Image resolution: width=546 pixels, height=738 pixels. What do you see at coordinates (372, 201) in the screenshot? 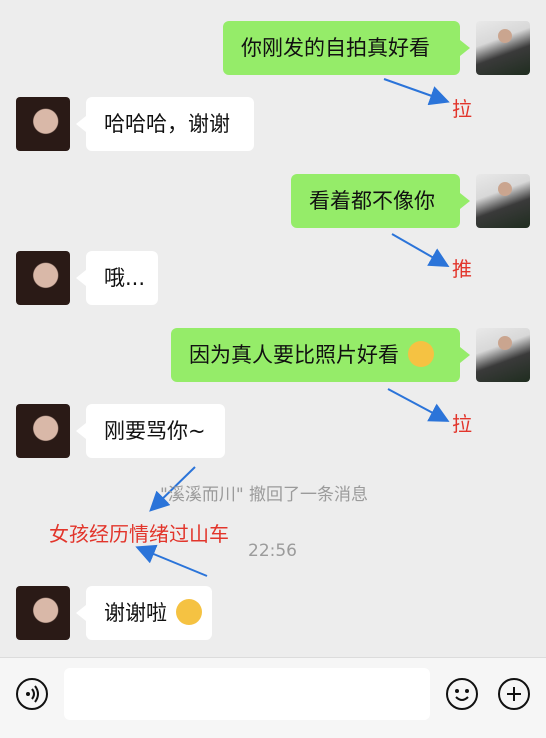
I see `message-text: 看着都不像你` at bounding box center [372, 201].